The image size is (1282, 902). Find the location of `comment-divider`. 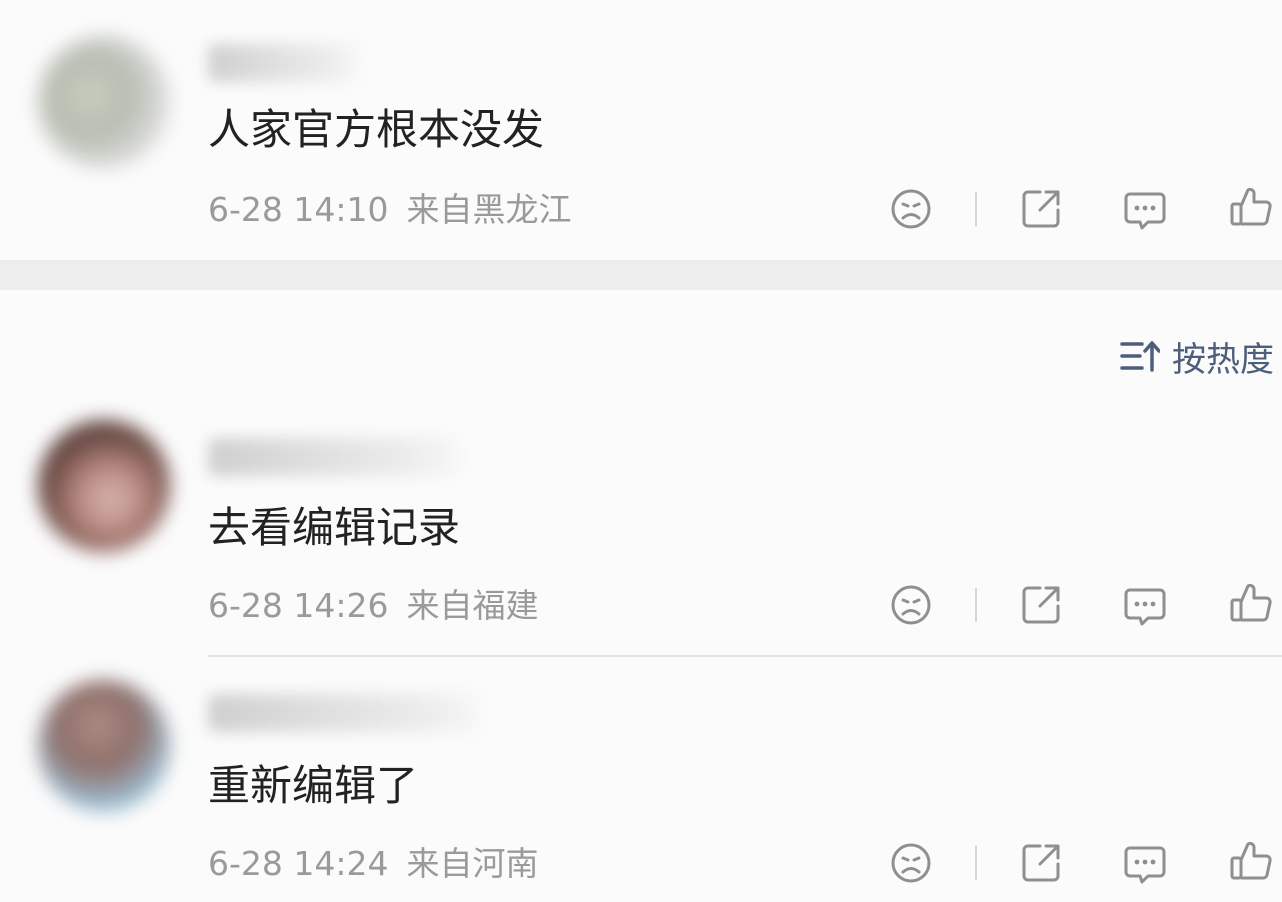

comment-divider is located at coordinates (745, 656).